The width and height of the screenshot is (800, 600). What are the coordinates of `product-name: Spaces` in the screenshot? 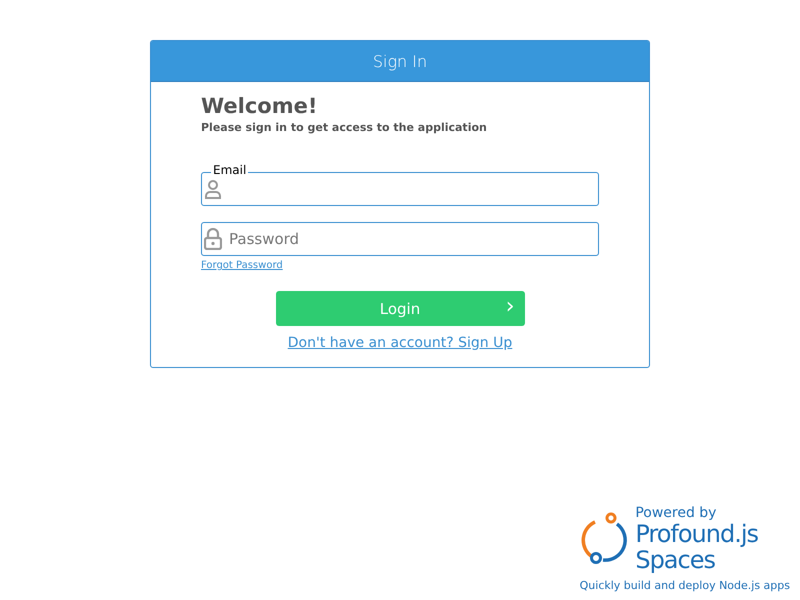 It's located at (675, 560).